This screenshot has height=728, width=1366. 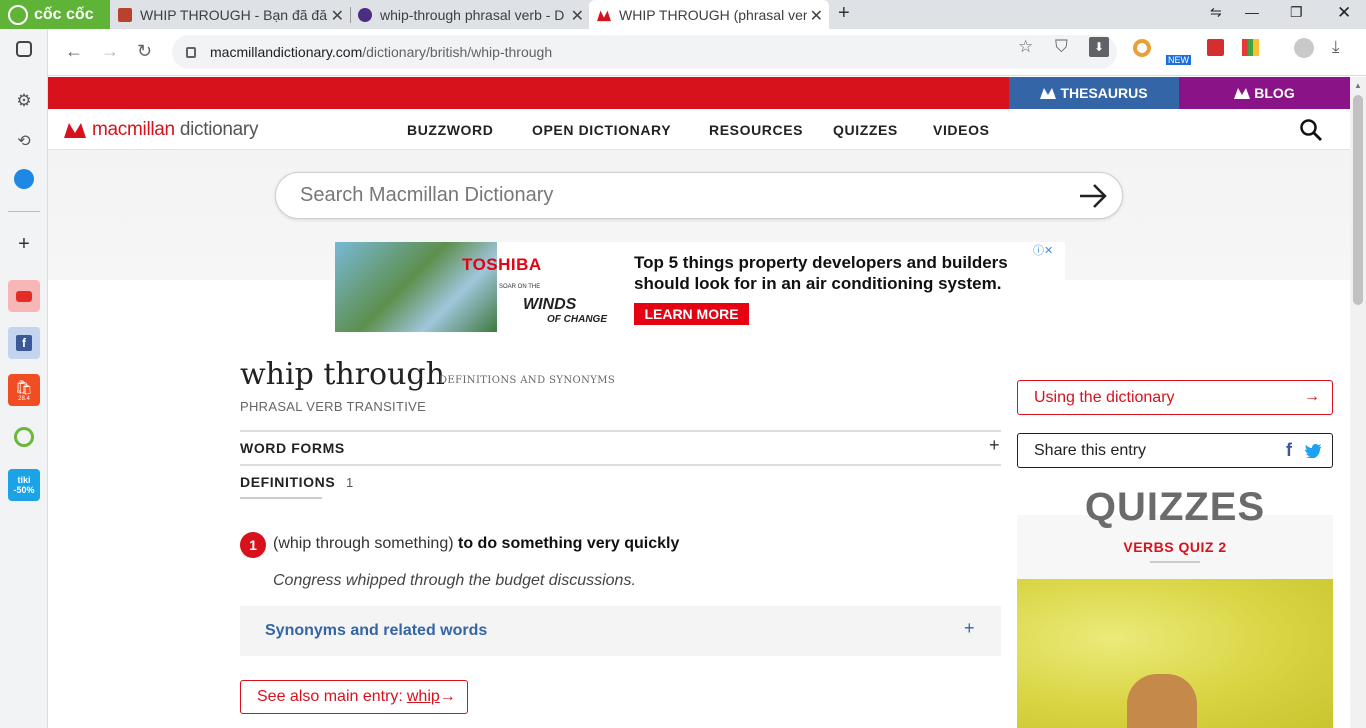 What do you see at coordinates (24, 141) in the screenshot?
I see `history-icon: ⟲` at bounding box center [24, 141].